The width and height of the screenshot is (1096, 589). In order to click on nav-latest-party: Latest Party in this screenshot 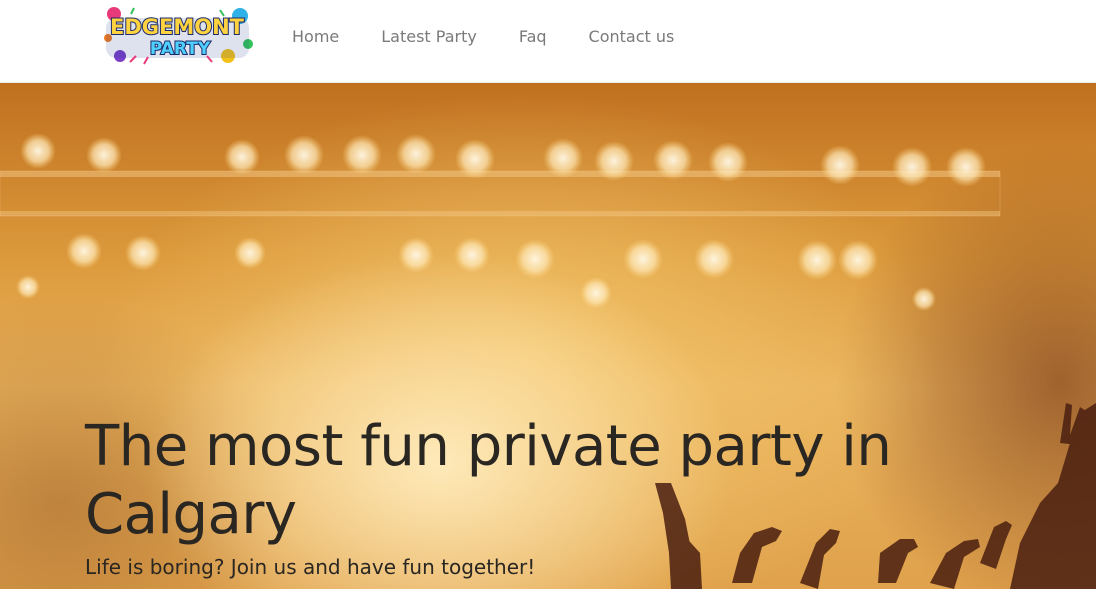, I will do `click(429, 36)`.